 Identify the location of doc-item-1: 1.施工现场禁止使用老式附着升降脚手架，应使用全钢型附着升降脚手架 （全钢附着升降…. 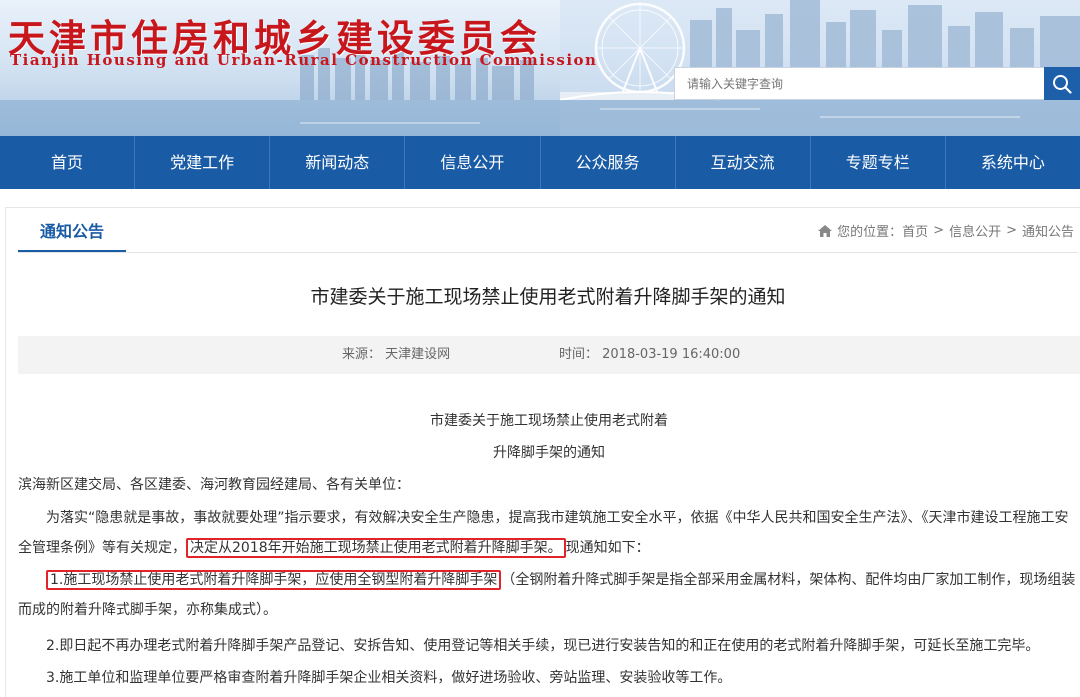
(549, 595).